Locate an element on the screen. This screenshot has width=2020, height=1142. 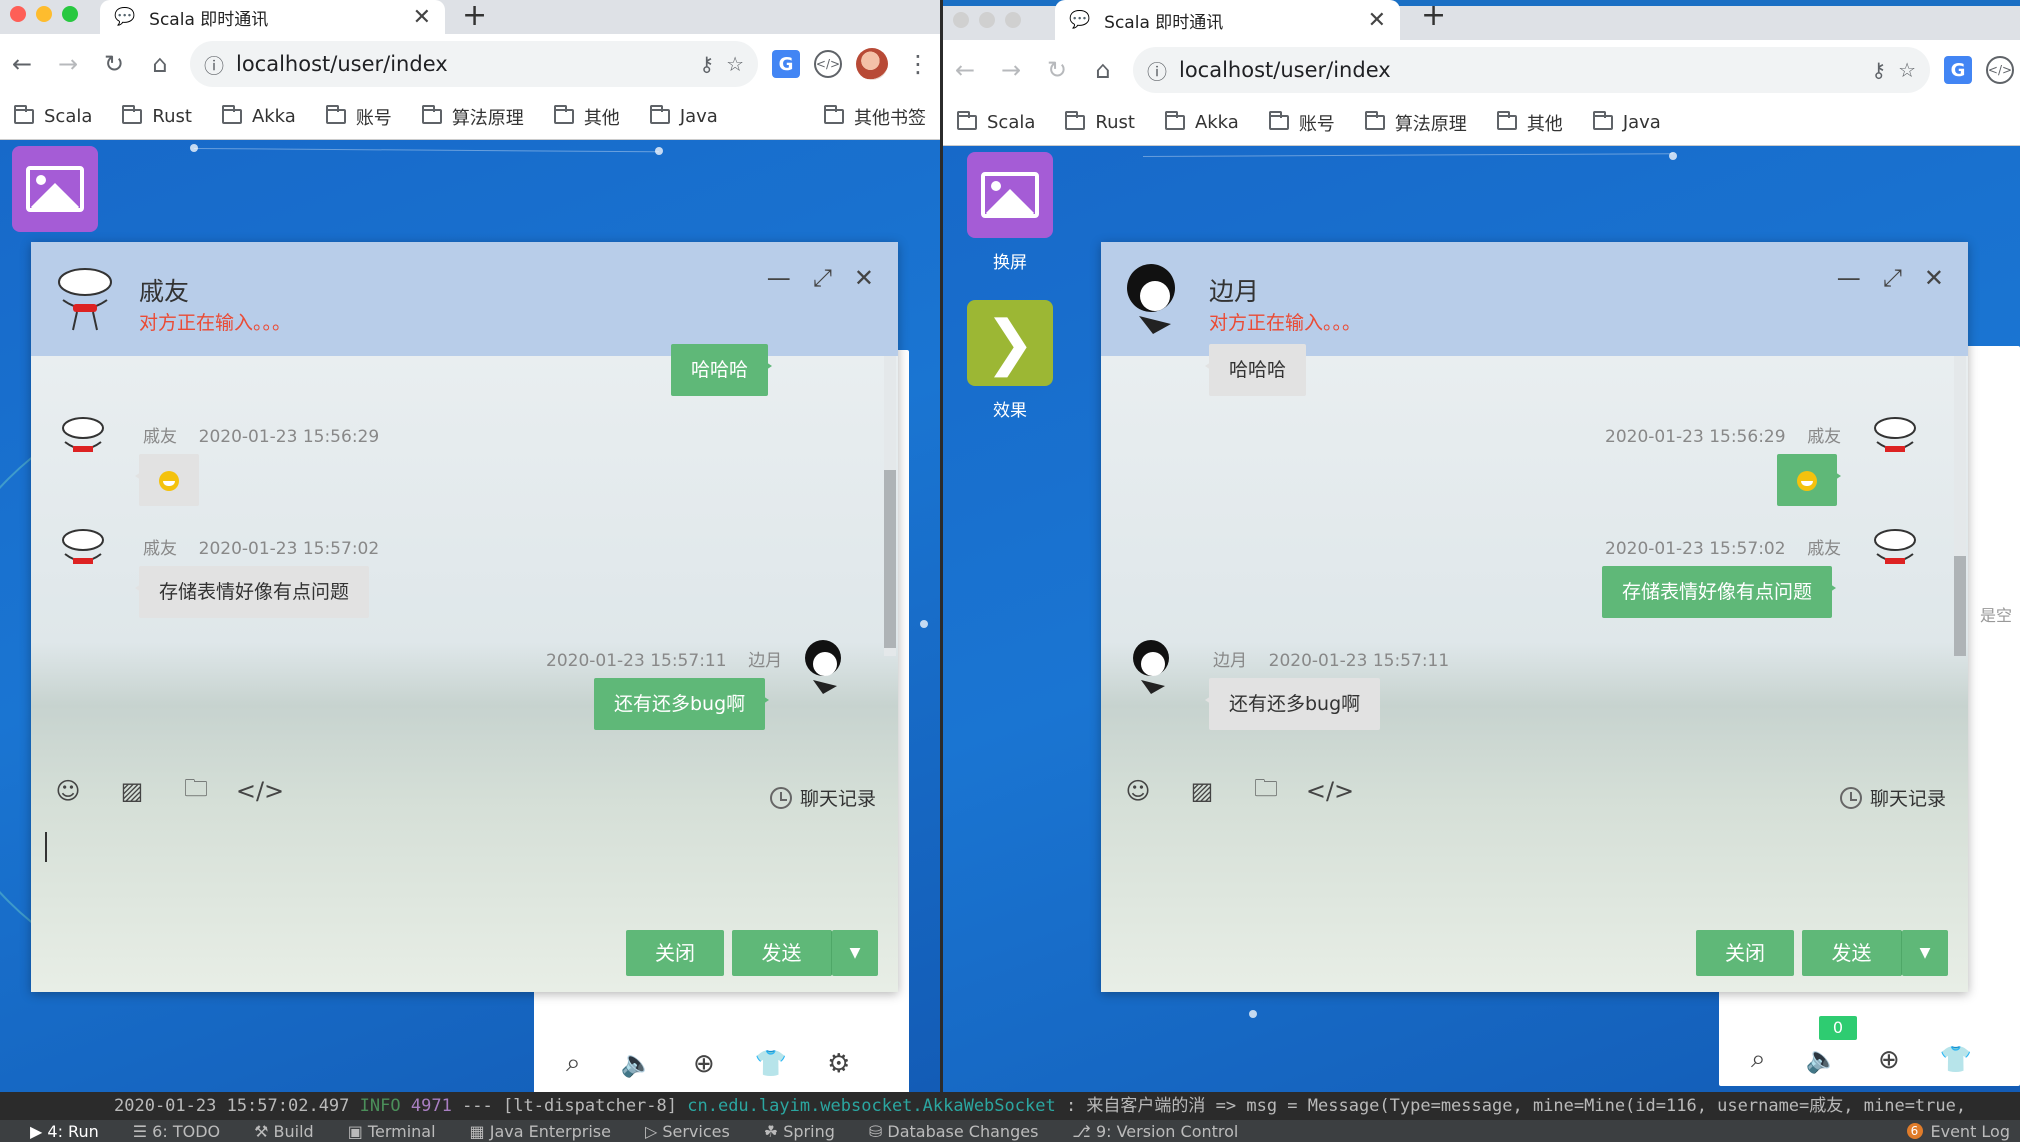
ide-tab-terminal: ▣ Terminal is located at coordinates (392, 1131).